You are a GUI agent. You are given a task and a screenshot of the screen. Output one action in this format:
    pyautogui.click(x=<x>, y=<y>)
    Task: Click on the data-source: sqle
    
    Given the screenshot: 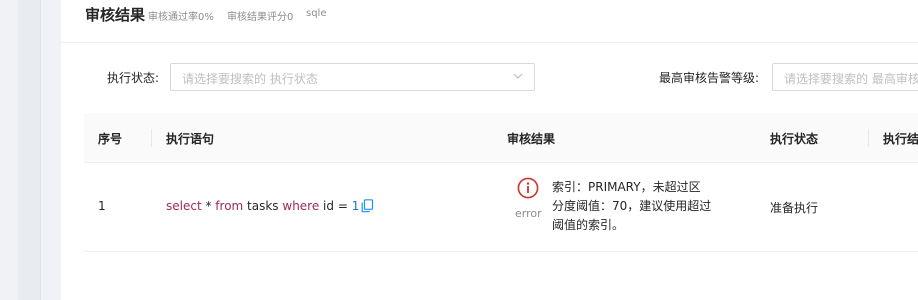 What is the action you would take?
    pyautogui.click(x=316, y=13)
    